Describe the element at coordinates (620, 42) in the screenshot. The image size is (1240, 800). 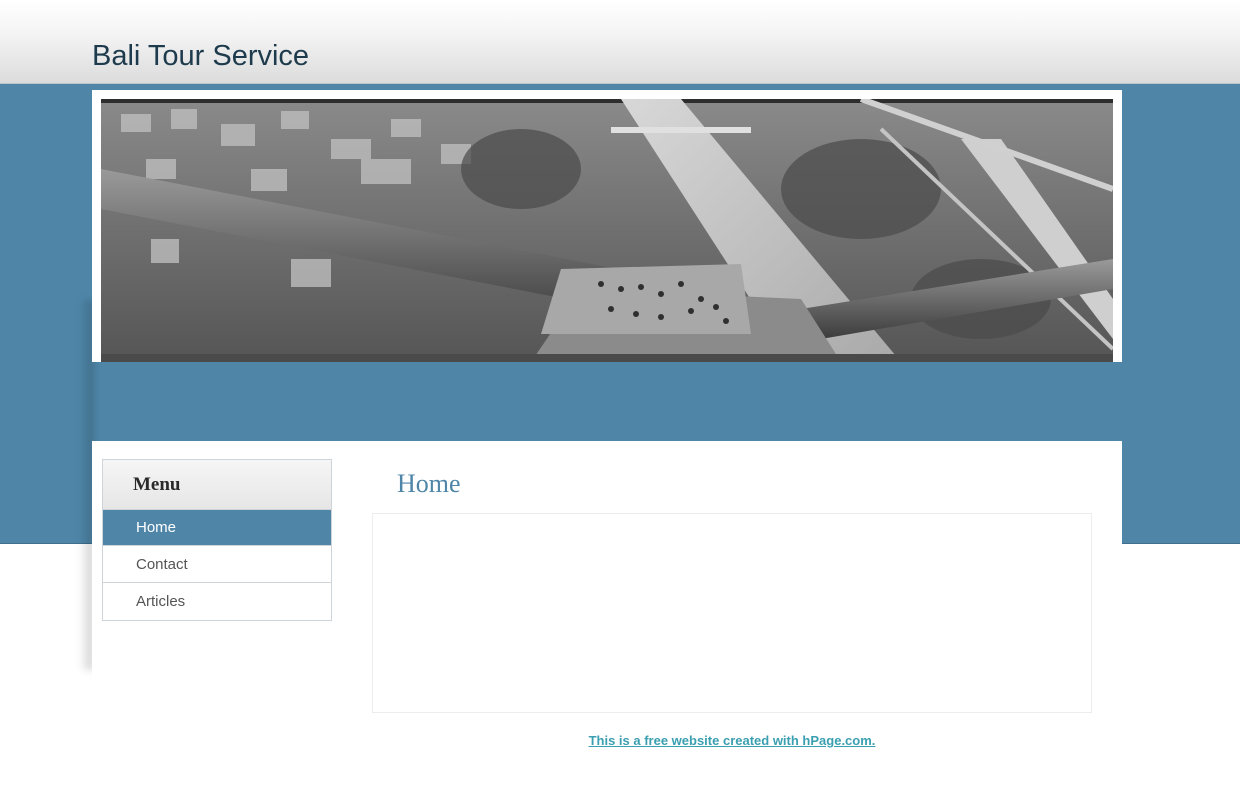
I see `site-header-bar: Bali Tour Service` at that location.